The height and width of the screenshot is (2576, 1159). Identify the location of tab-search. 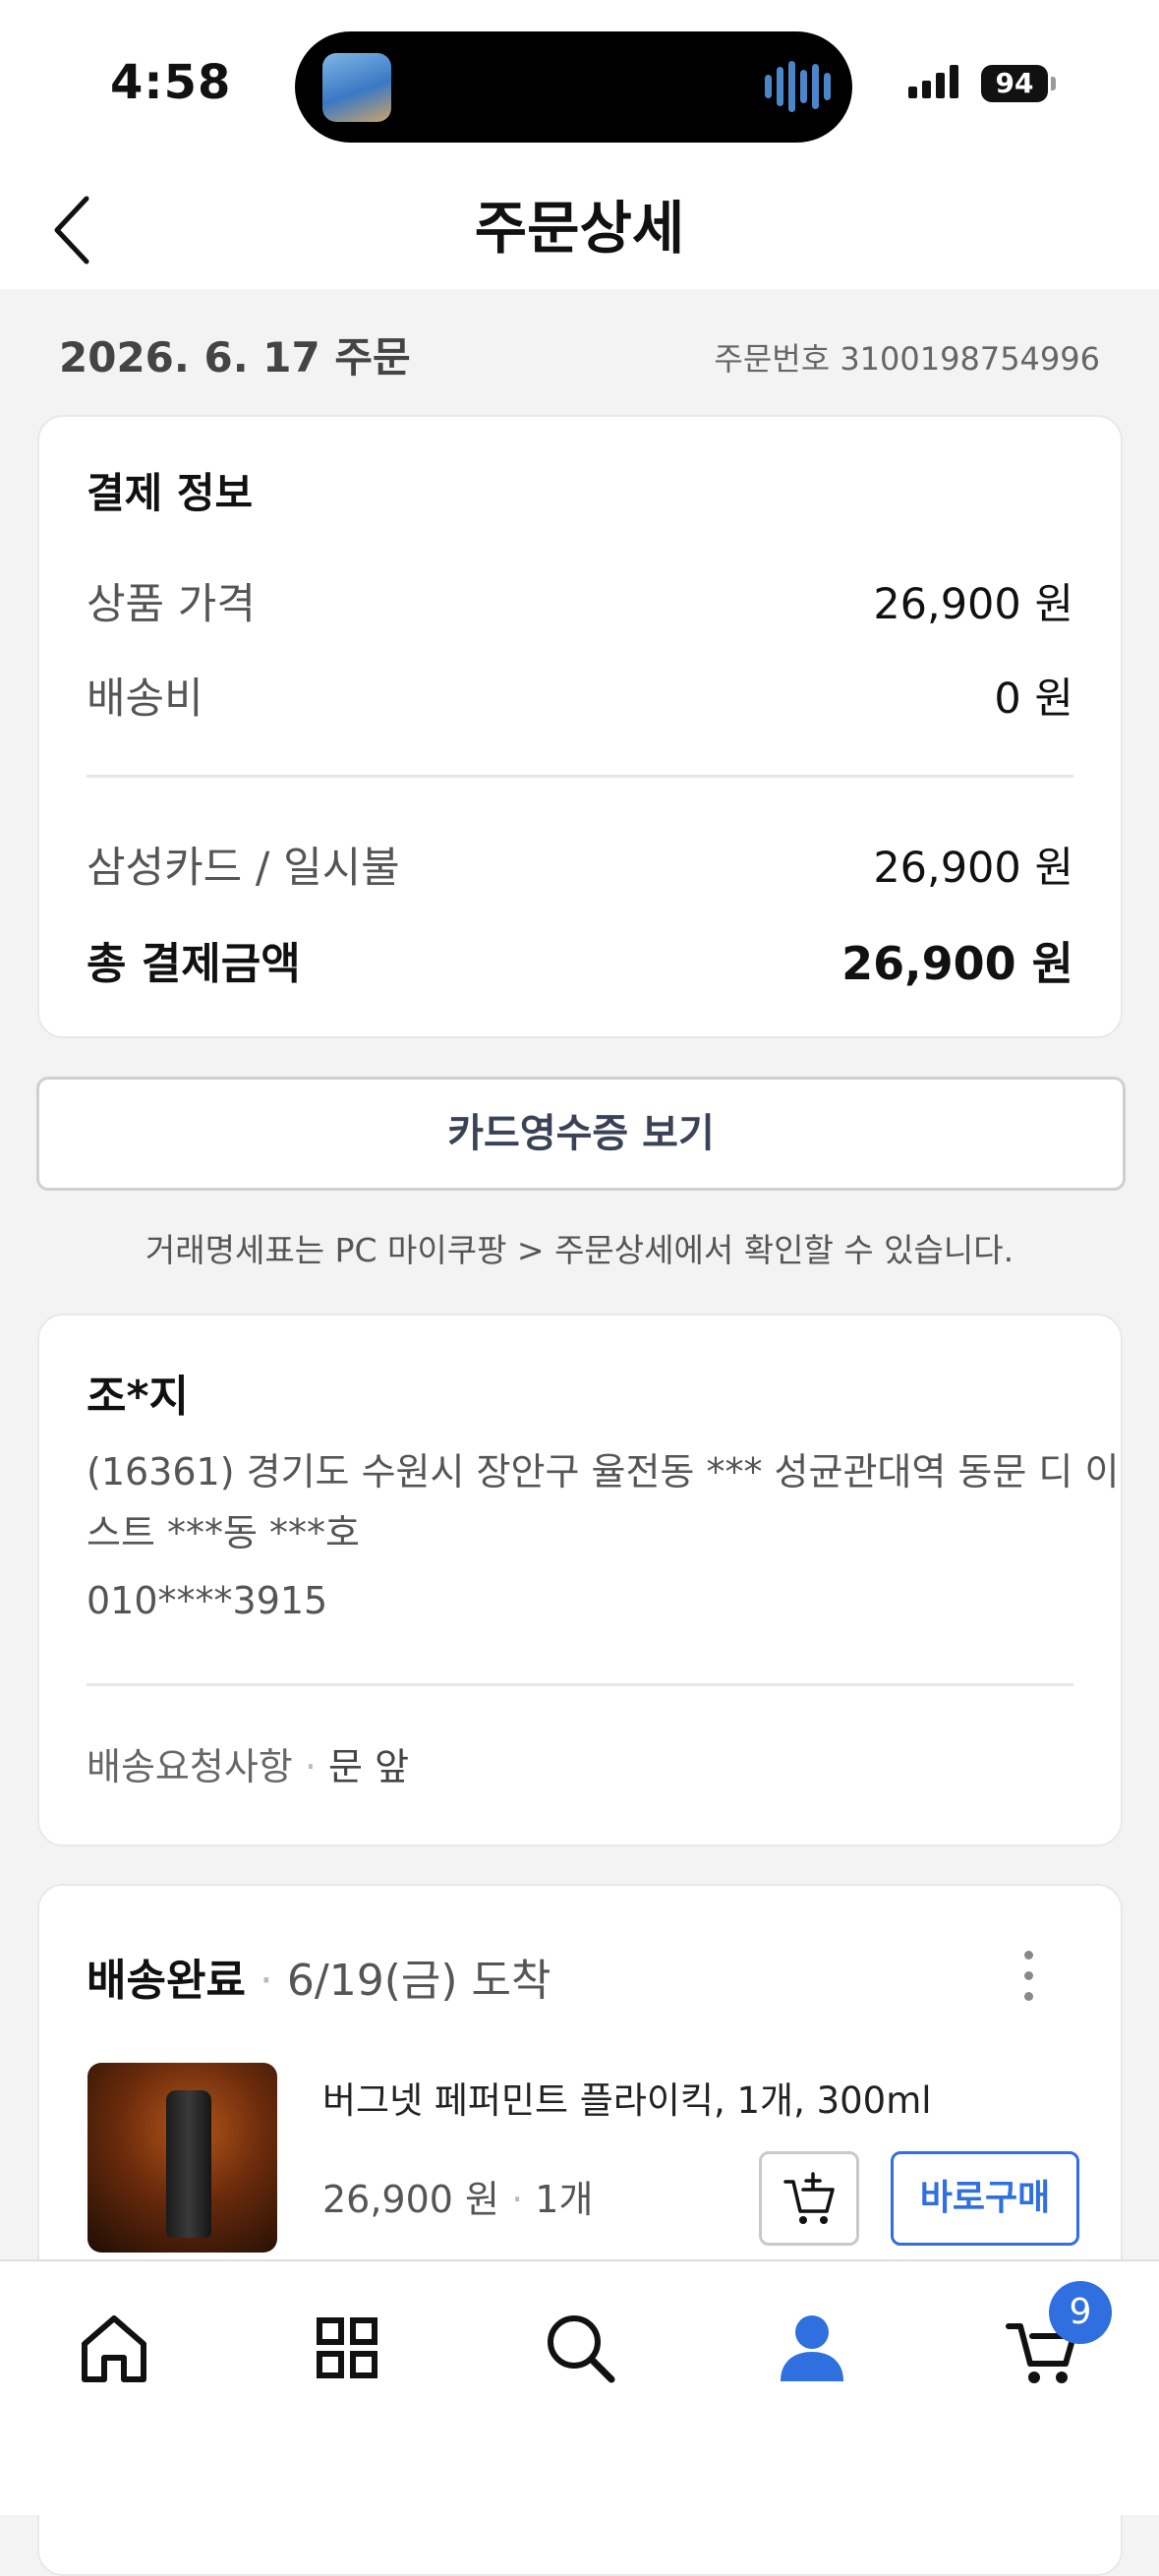
(580, 2348).